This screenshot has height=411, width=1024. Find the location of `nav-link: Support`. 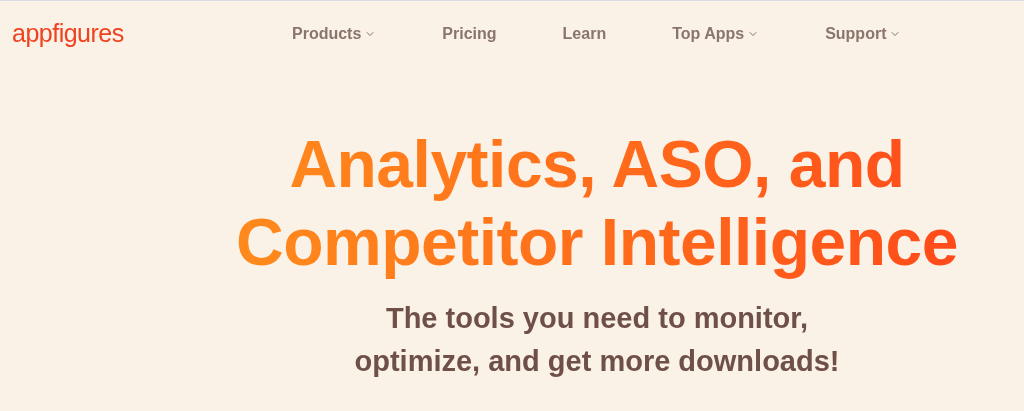

nav-link: Support is located at coordinates (863, 34).